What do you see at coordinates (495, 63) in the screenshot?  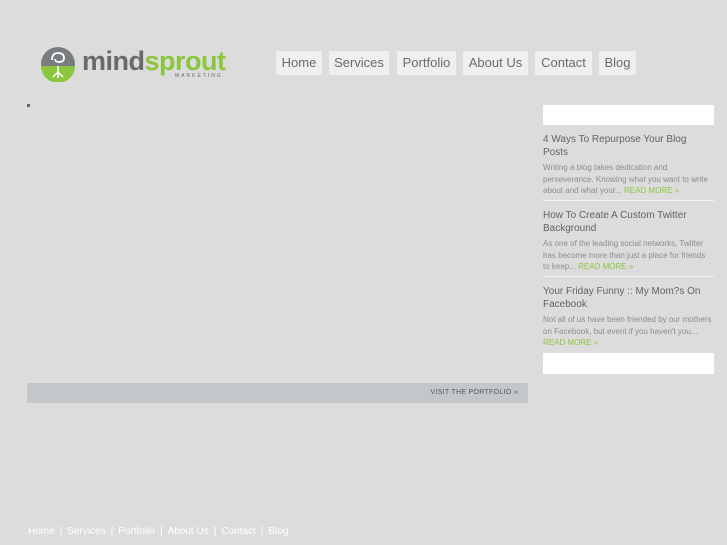 I see `nav-about-us: About Us` at bounding box center [495, 63].